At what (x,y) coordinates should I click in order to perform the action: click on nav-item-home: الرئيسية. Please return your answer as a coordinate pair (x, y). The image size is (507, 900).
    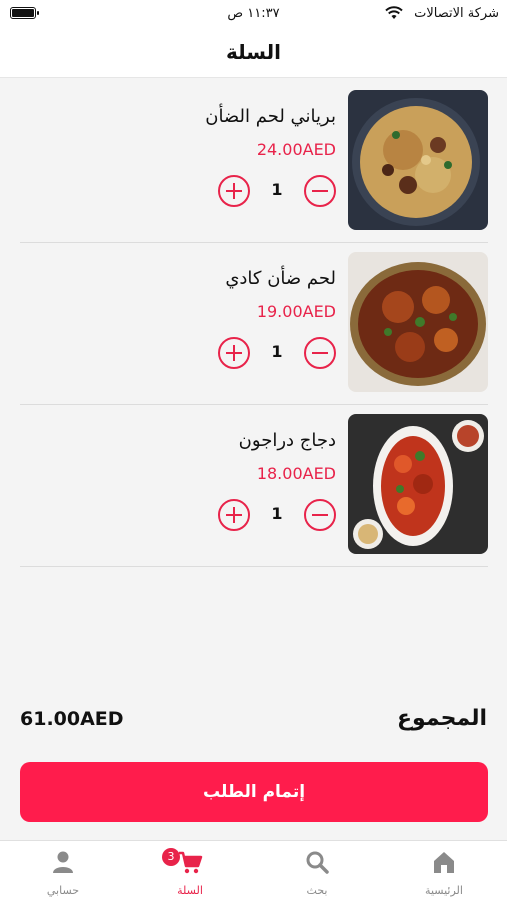
    Looking at the image, I should click on (444, 870).